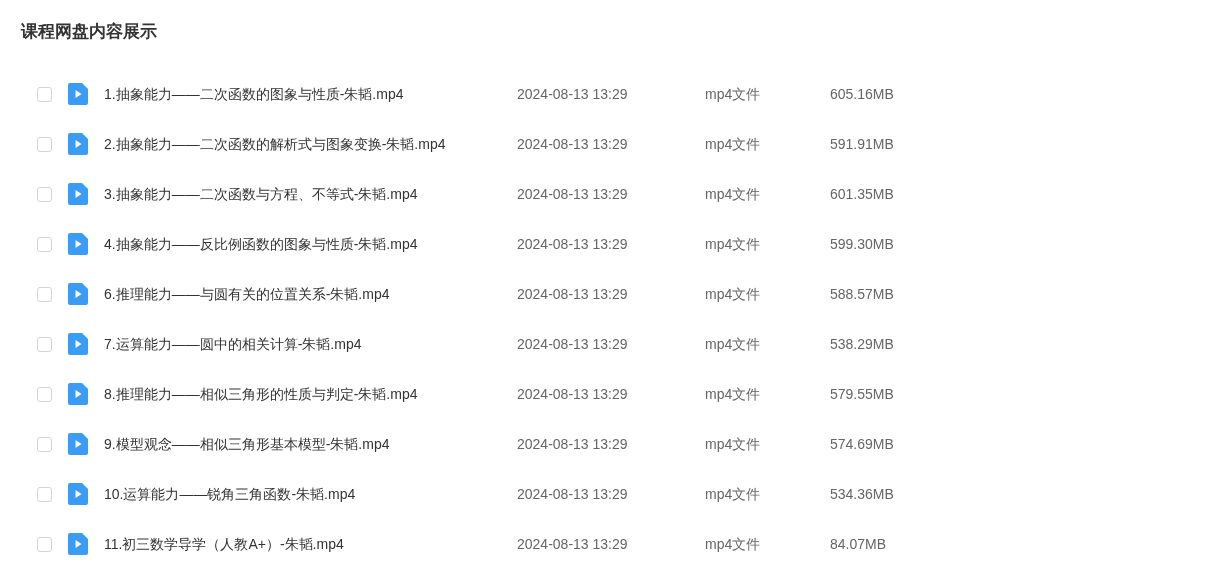  What do you see at coordinates (862, 144) in the screenshot?
I see `file-size: 591.91MB` at bounding box center [862, 144].